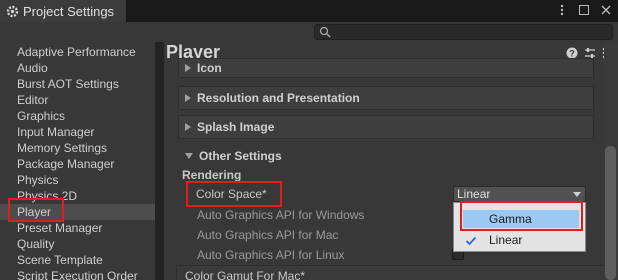  I want to click on search-input, so click(463, 32).